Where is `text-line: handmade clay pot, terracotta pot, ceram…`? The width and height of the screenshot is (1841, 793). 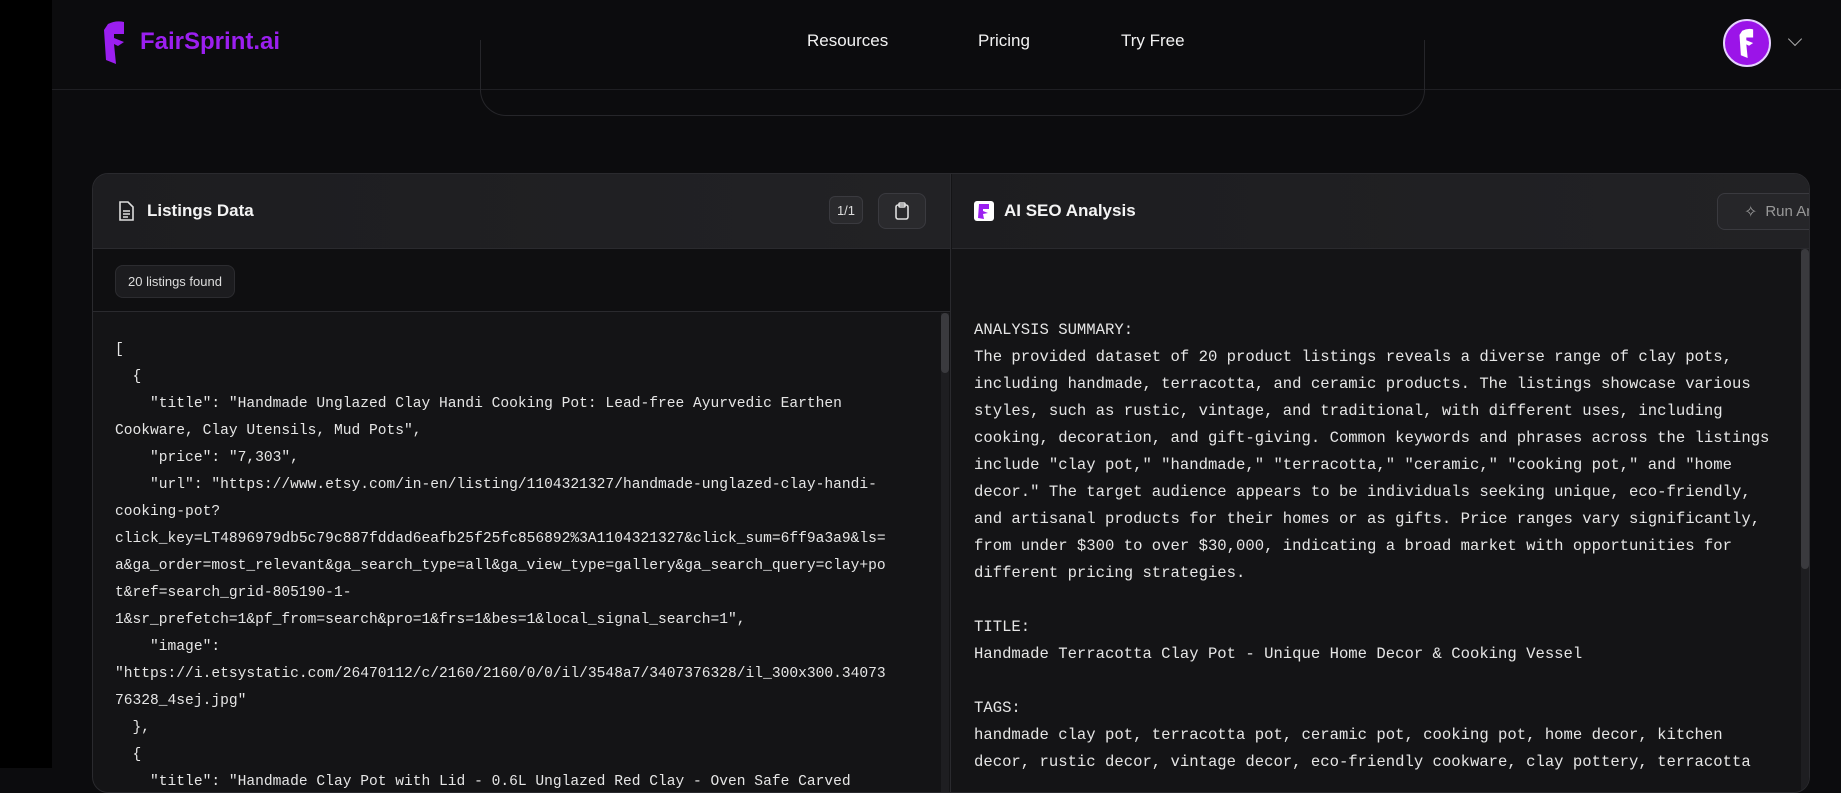 text-line: handmade clay pot, terracotta pot, ceram… is located at coordinates (1348, 735).